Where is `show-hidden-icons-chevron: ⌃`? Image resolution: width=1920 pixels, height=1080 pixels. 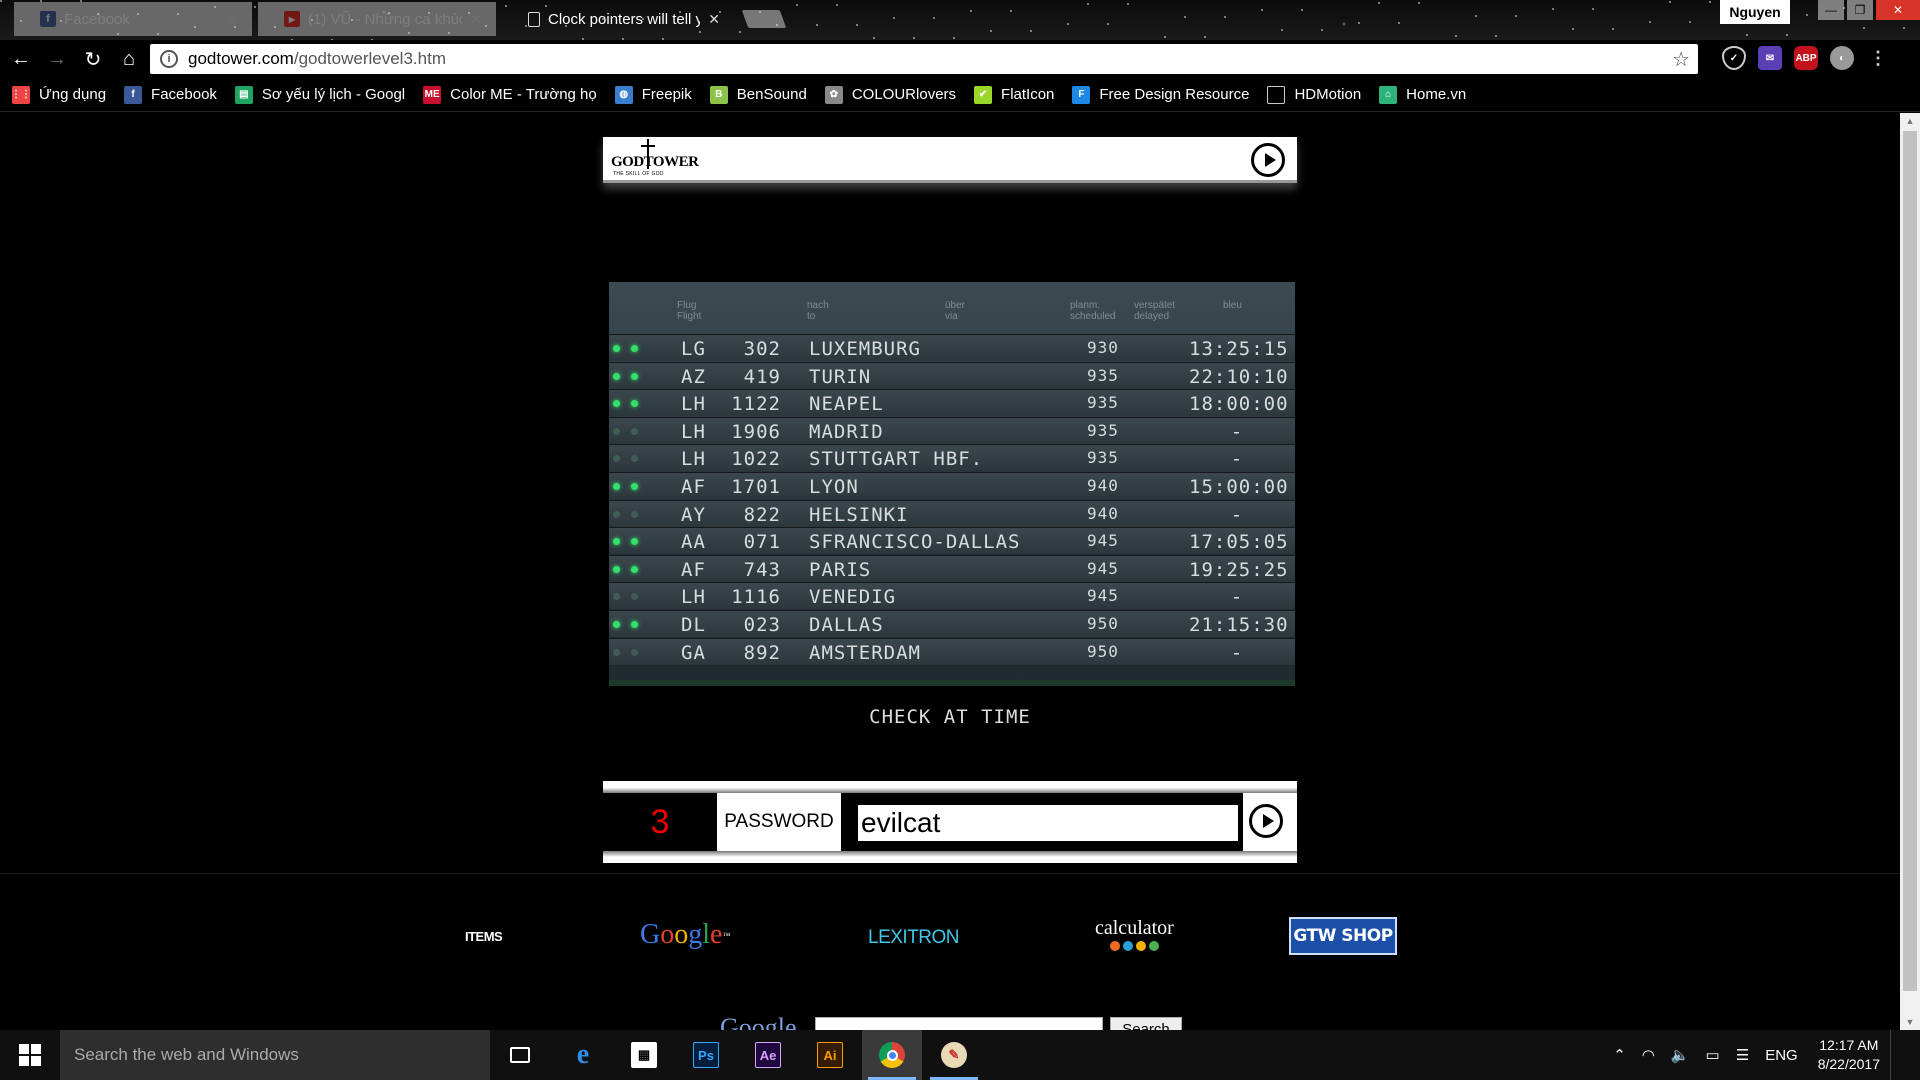
show-hidden-icons-chevron: ⌃ is located at coordinates (1619, 1055).